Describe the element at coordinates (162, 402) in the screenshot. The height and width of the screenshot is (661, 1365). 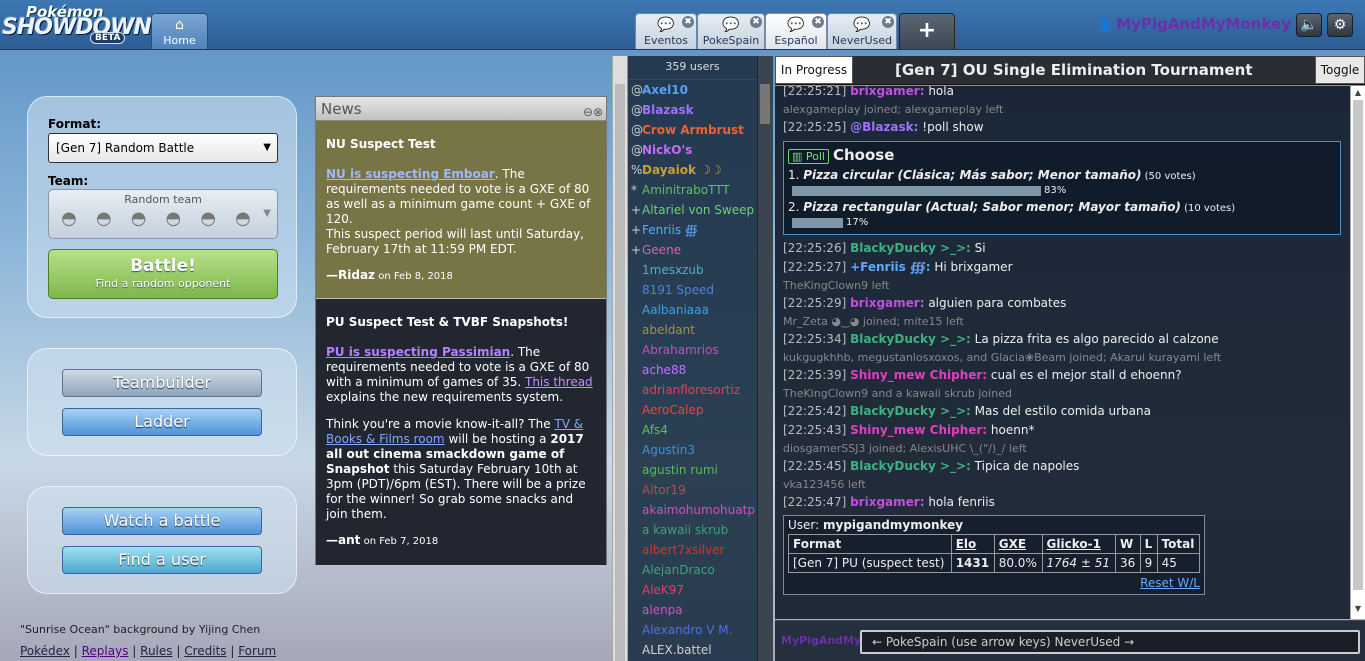
I see `builder-menu: Teambuilder Ladder` at that location.